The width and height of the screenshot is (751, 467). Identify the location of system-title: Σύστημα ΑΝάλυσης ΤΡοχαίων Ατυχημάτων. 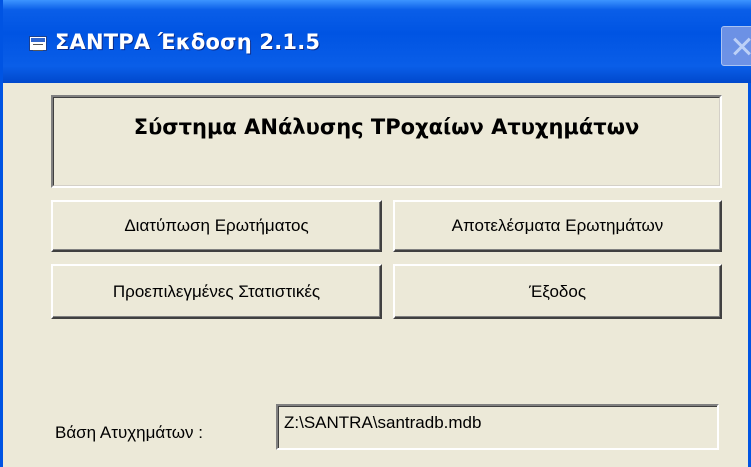
(386, 127).